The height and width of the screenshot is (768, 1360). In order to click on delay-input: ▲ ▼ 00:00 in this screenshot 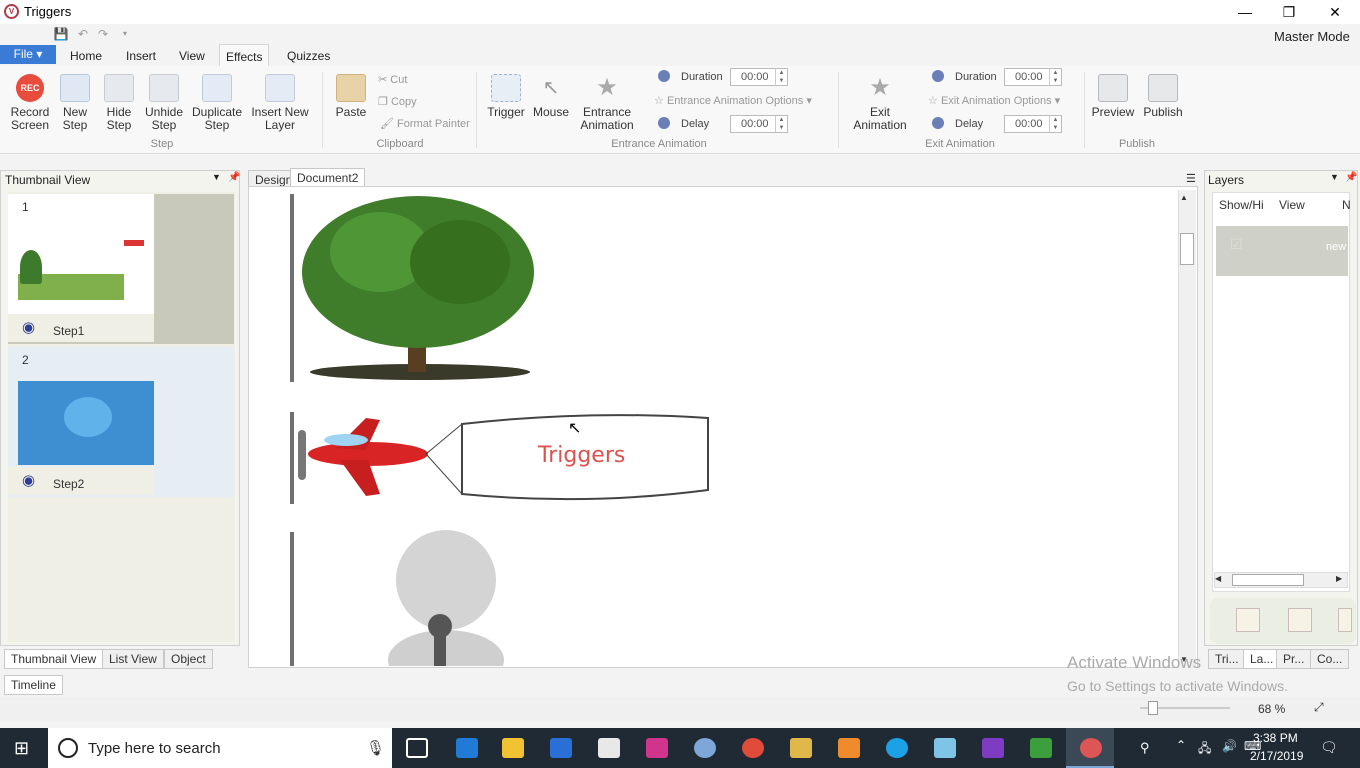, I will do `click(759, 124)`.